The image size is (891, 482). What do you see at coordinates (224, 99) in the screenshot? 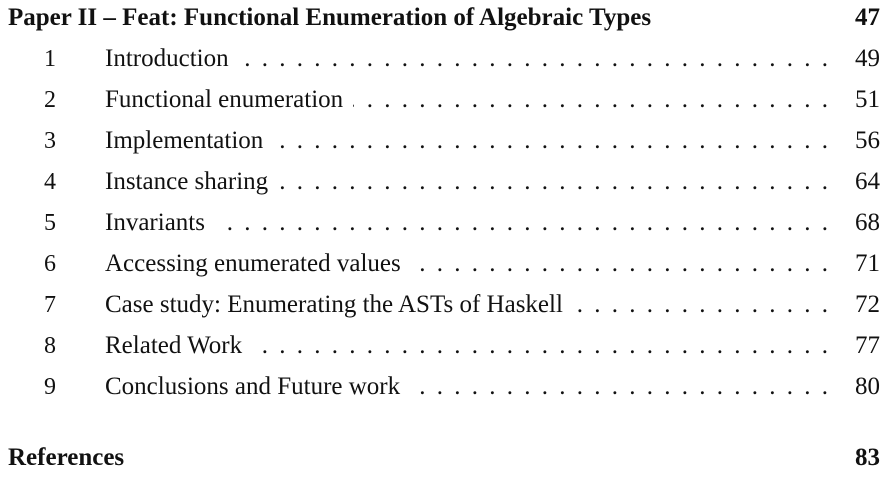
I see `section-title: Functional enumeration` at bounding box center [224, 99].